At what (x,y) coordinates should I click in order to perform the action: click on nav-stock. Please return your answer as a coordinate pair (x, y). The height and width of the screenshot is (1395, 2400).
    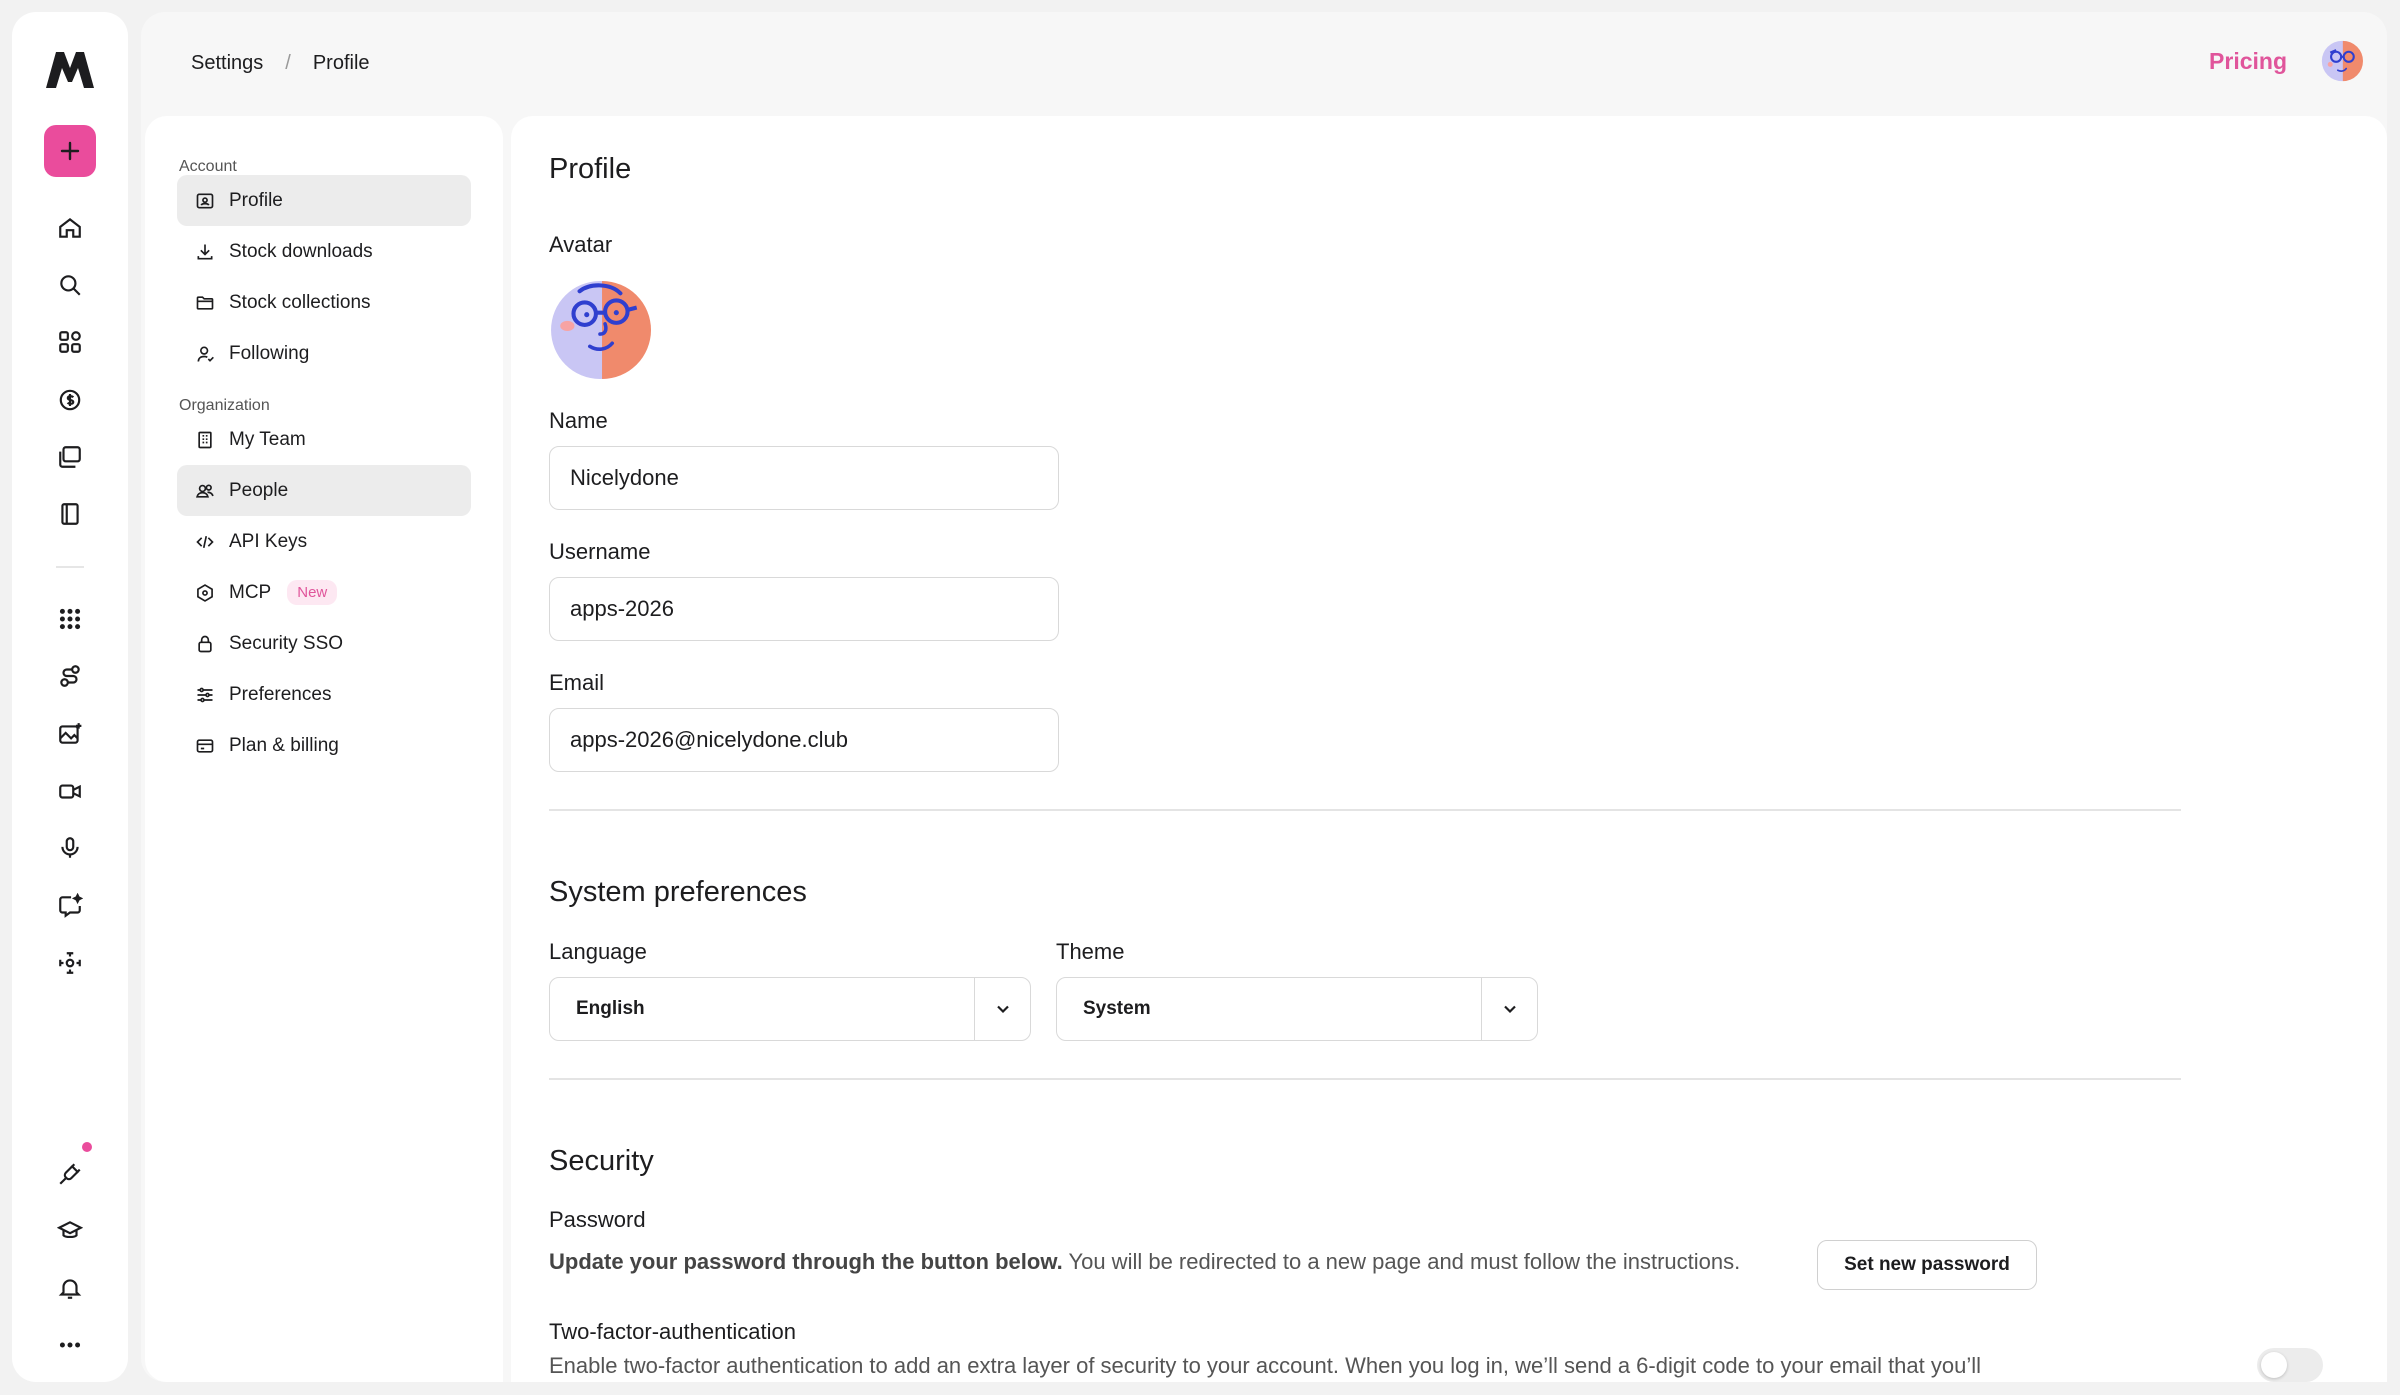
    Looking at the image, I should click on (70, 400).